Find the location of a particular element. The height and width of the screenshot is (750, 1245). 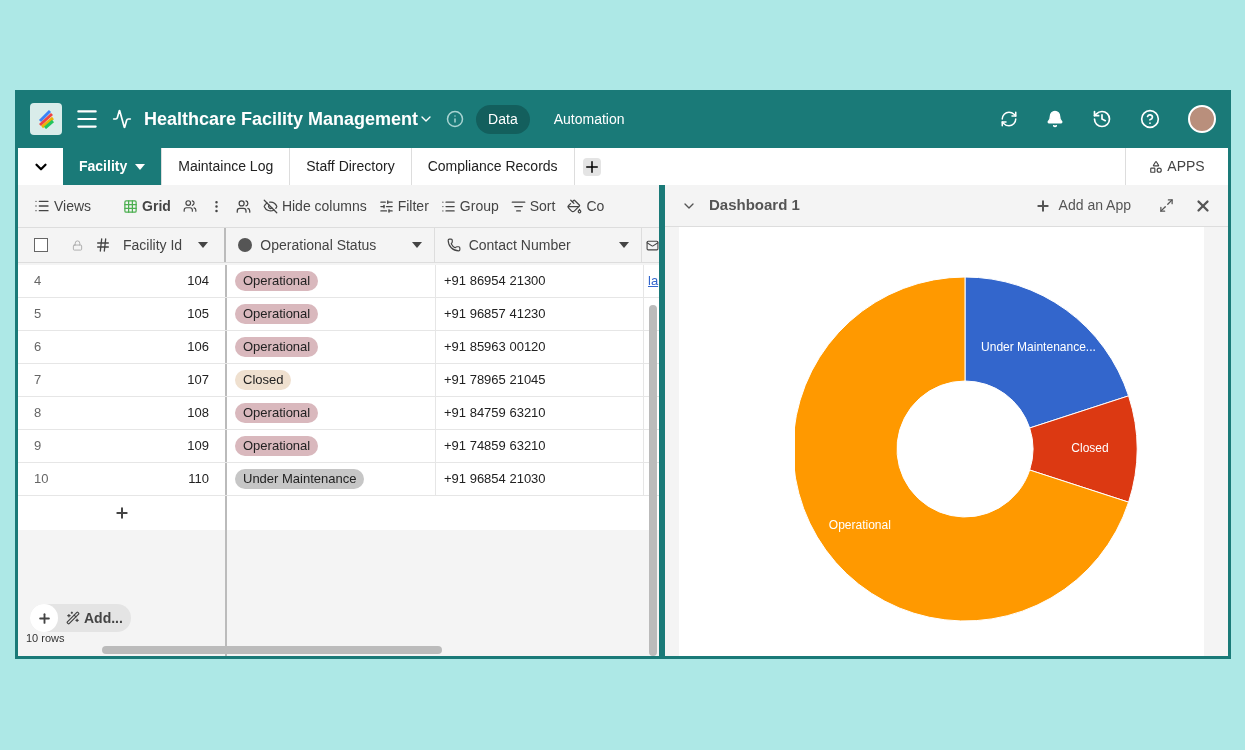

group-button: Group is located at coordinates (469, 206).